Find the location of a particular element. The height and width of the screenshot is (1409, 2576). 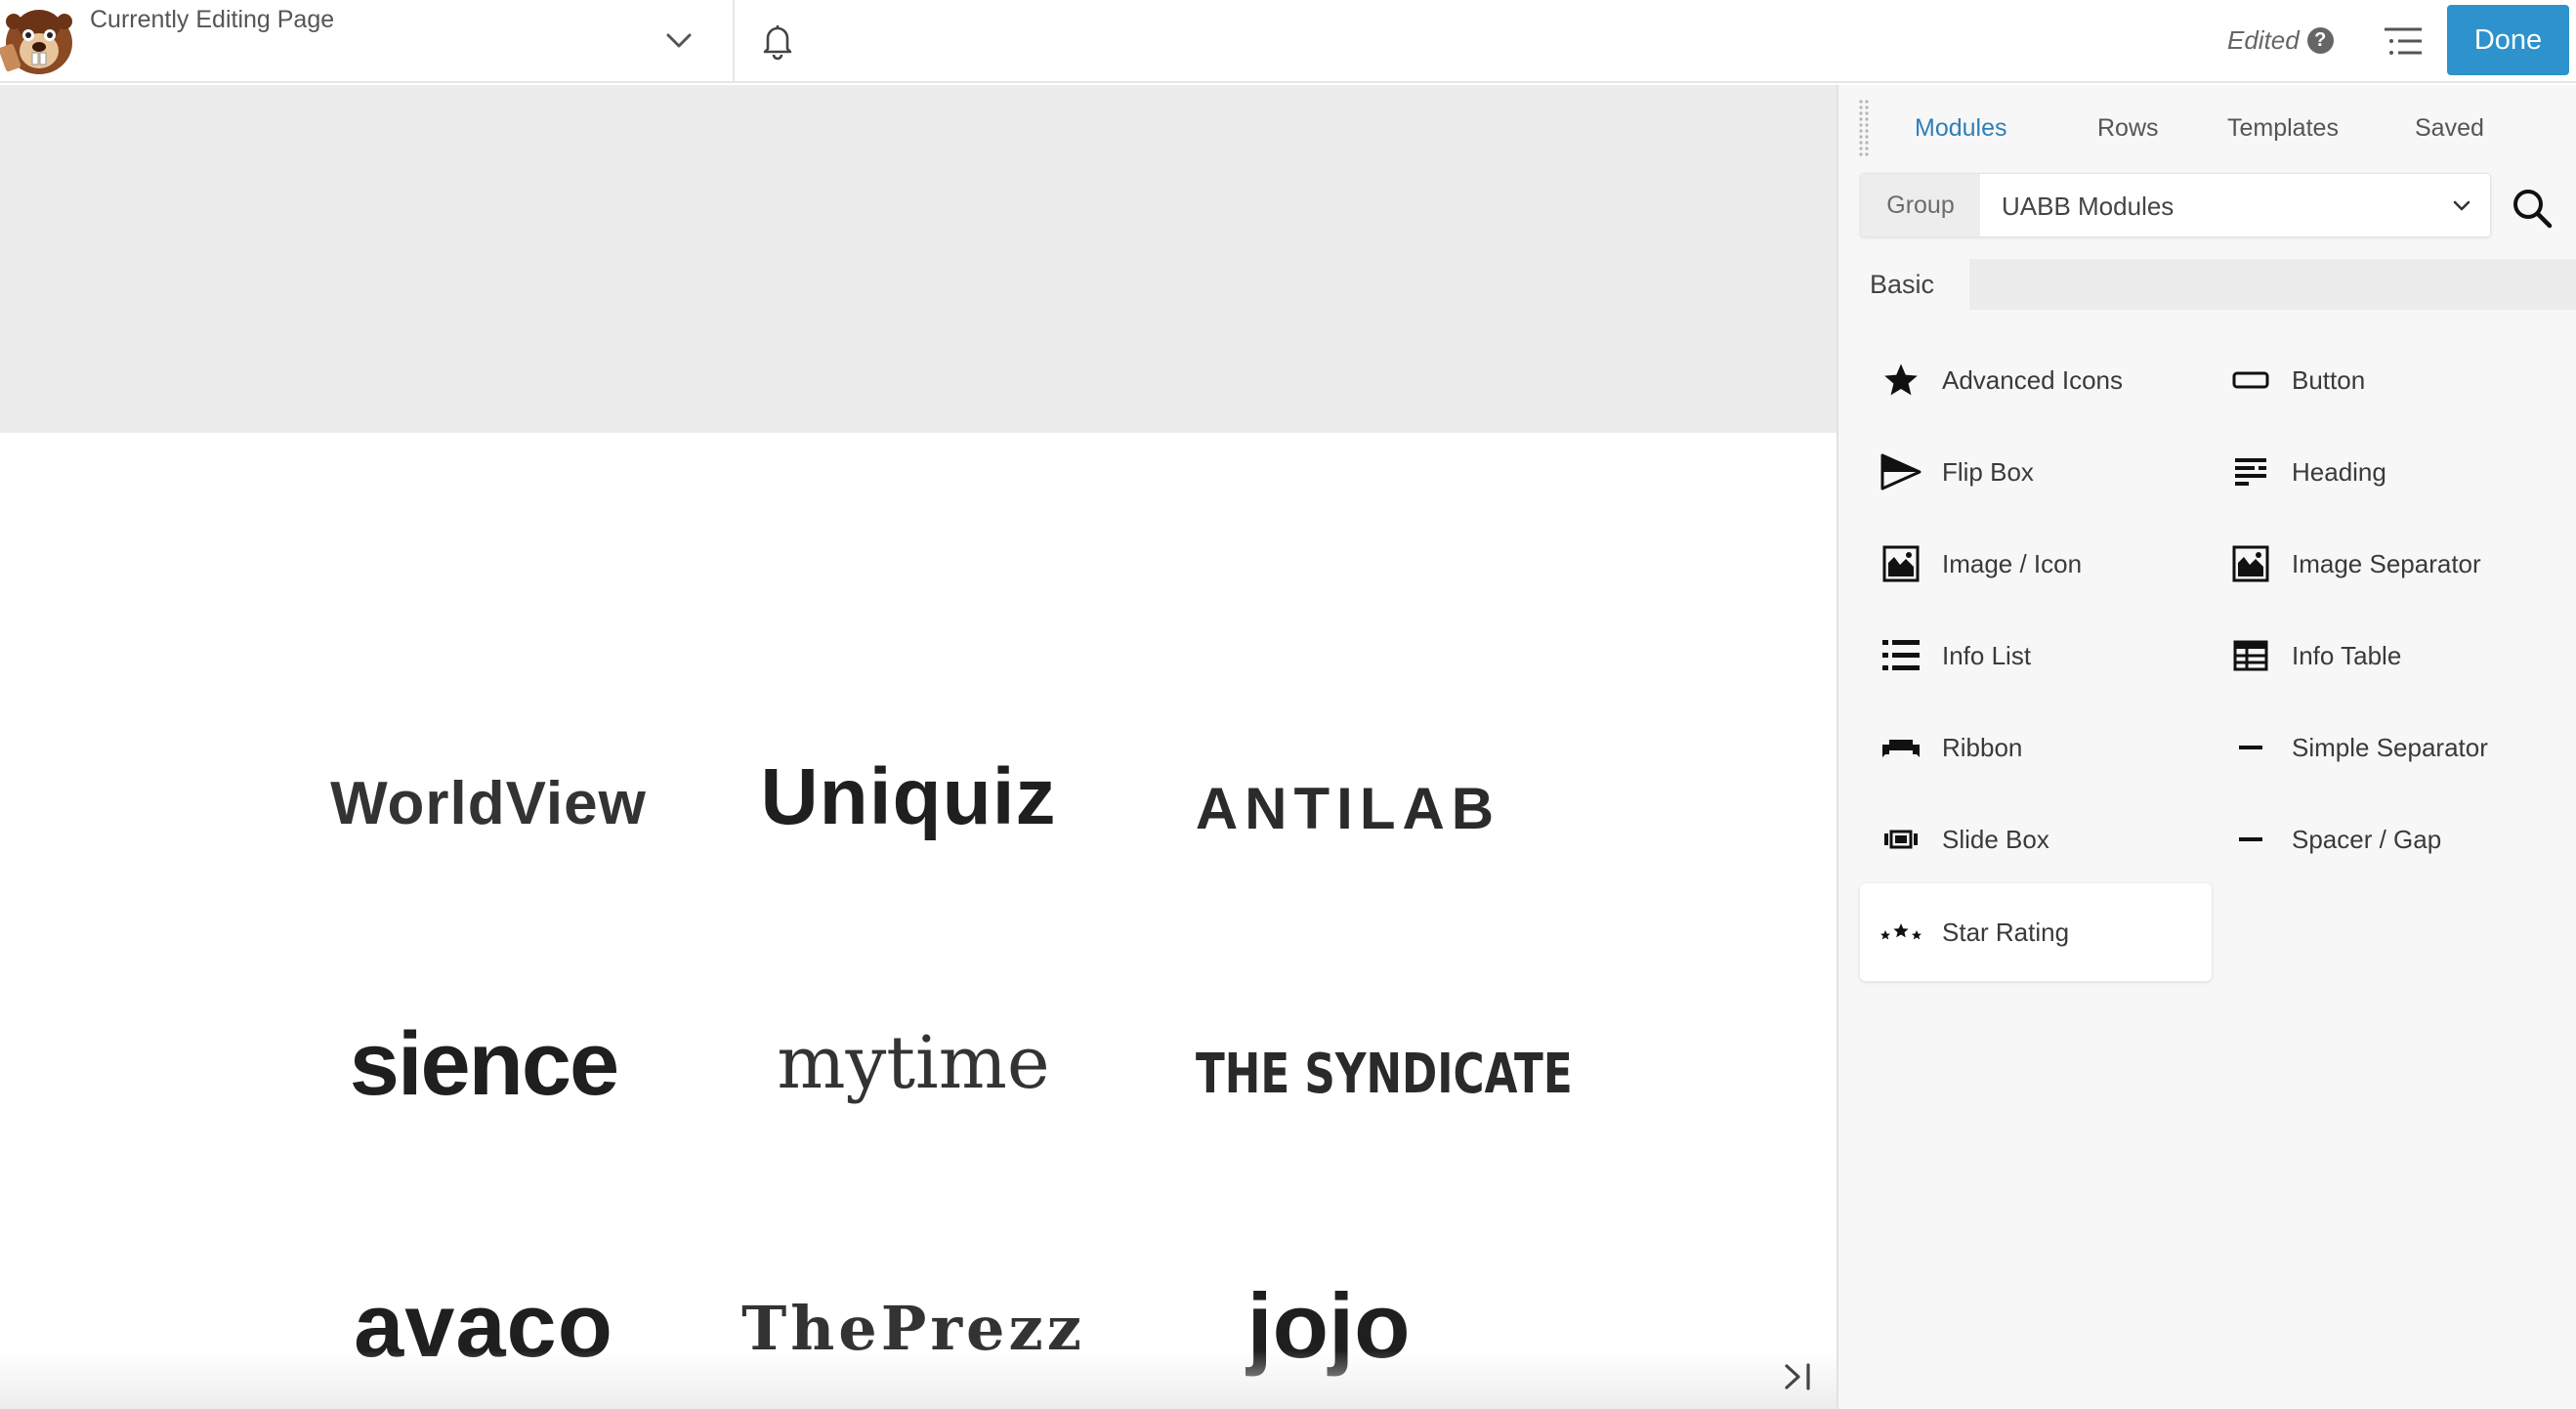

module-simple-separator: Simple Separator is located at coordinates (2383, 747).